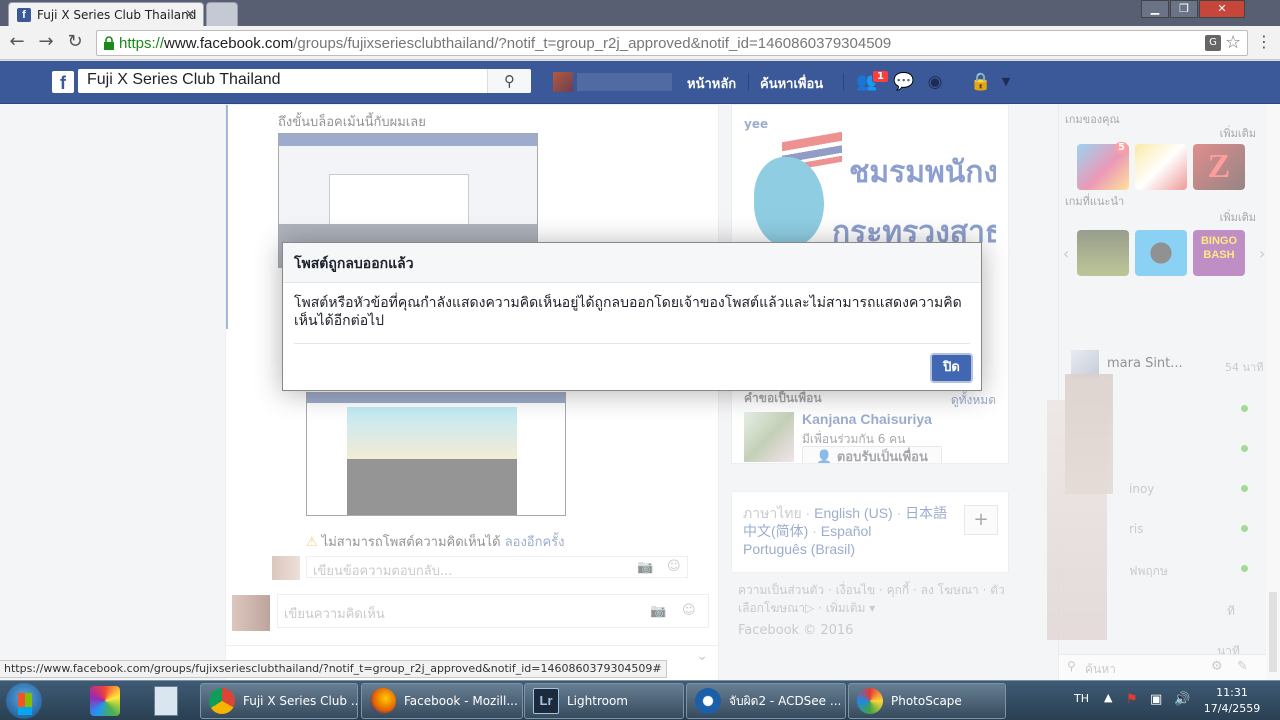 This screenshot has width=1280, height=720. I want to click on action-center-icon: ⚑, so click(1132, 699).